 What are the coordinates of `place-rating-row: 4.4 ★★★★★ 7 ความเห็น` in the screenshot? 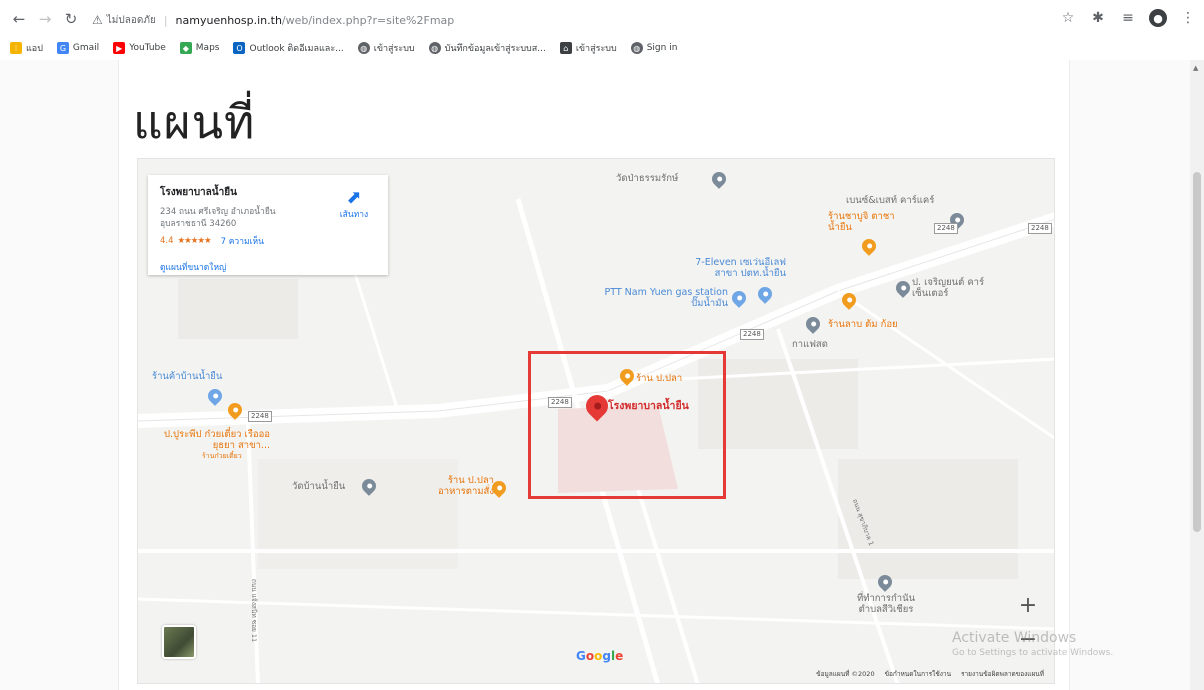 It's located at (268, 241).